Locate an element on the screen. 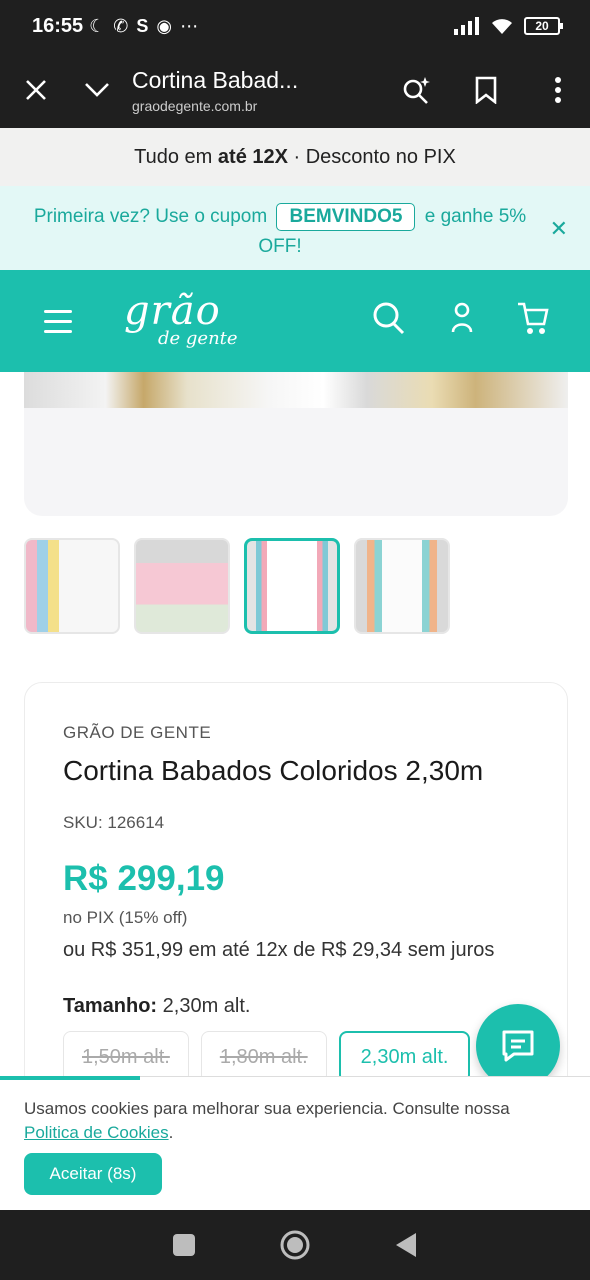  product-title: Cortina Babados Coloridos 2,30m is located at coordinates (273, 770).